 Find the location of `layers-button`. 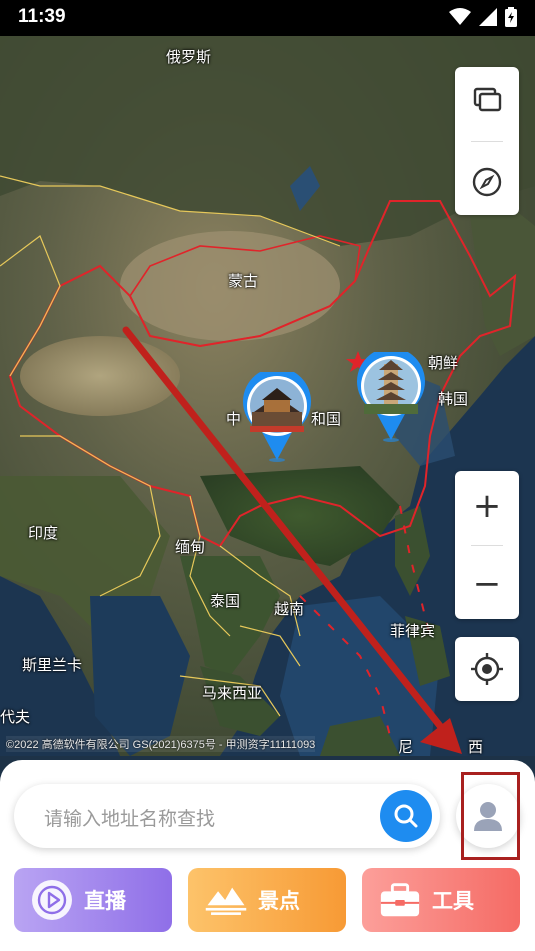

layers-button is located at coordinates (487, 100).